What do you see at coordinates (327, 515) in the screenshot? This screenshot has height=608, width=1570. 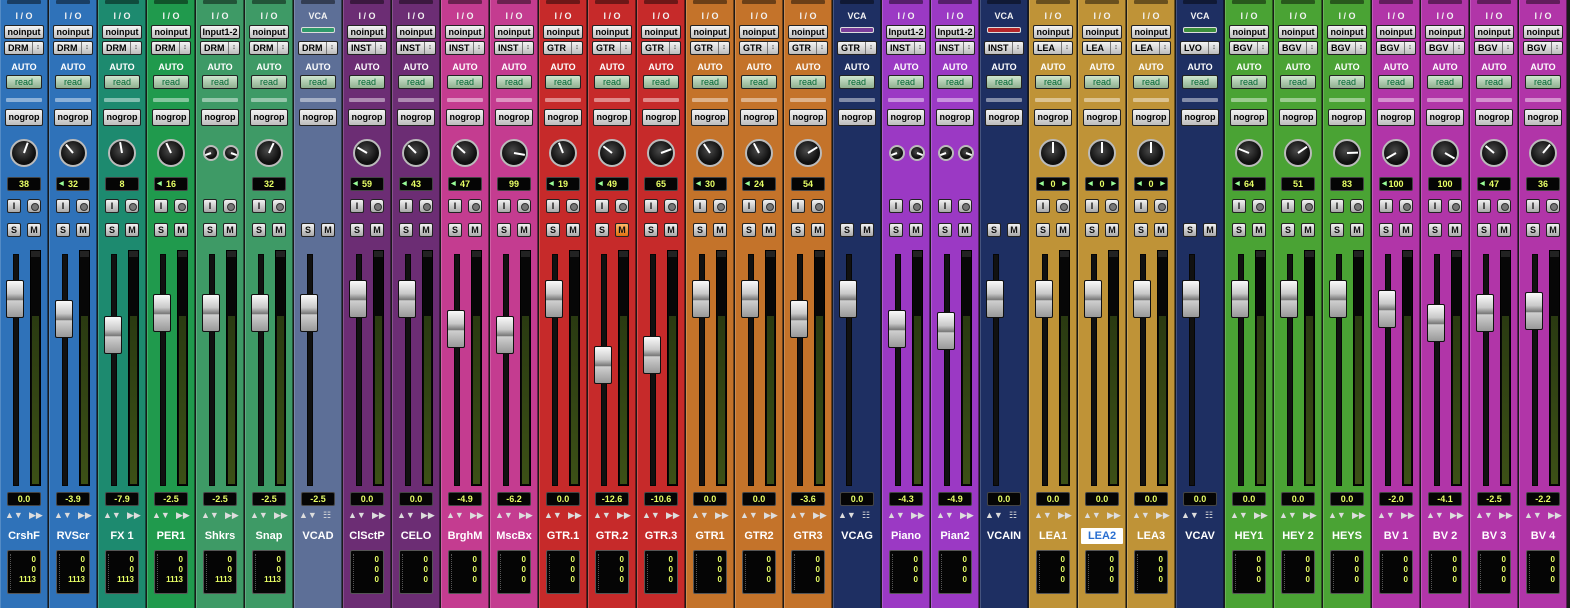 I see `vca-assign-icon: ☷` at bounding box center [327, 515].